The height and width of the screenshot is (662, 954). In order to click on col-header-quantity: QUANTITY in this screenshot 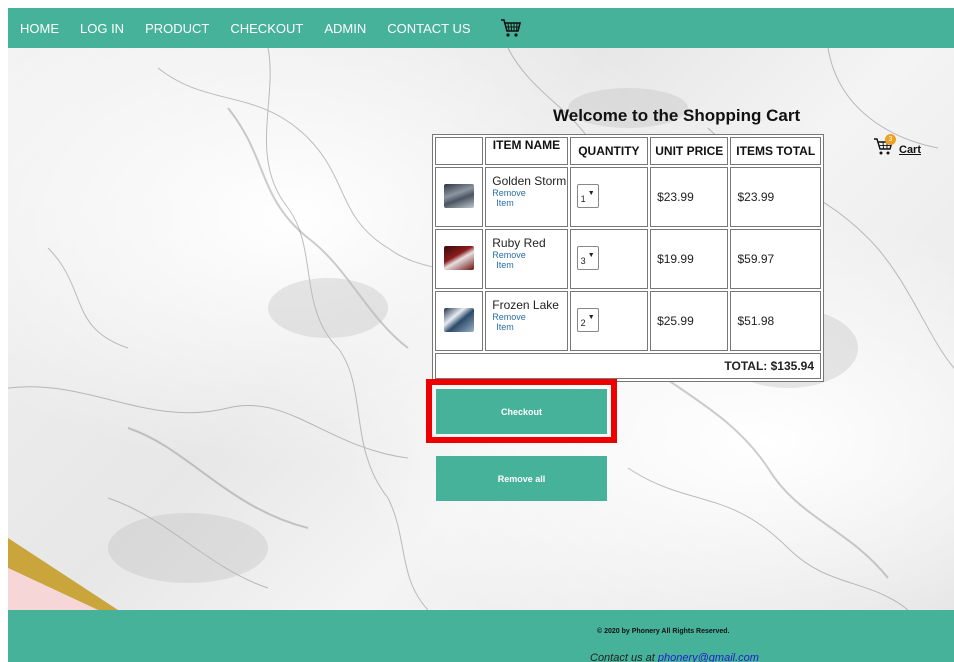, I will do `click(609, 151)`.